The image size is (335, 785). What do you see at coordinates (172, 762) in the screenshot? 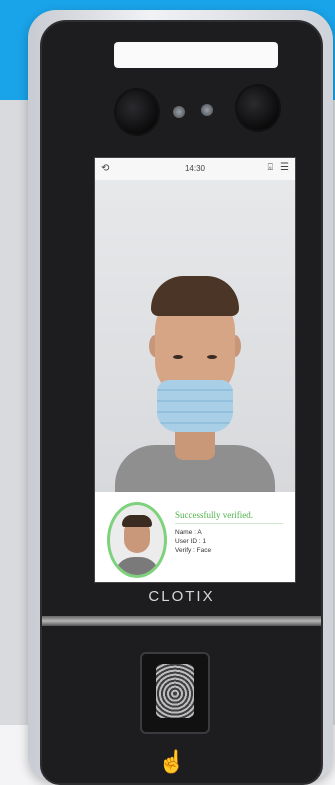
I see `card-tap-icon: ☝` at bounding box center [172, 762].